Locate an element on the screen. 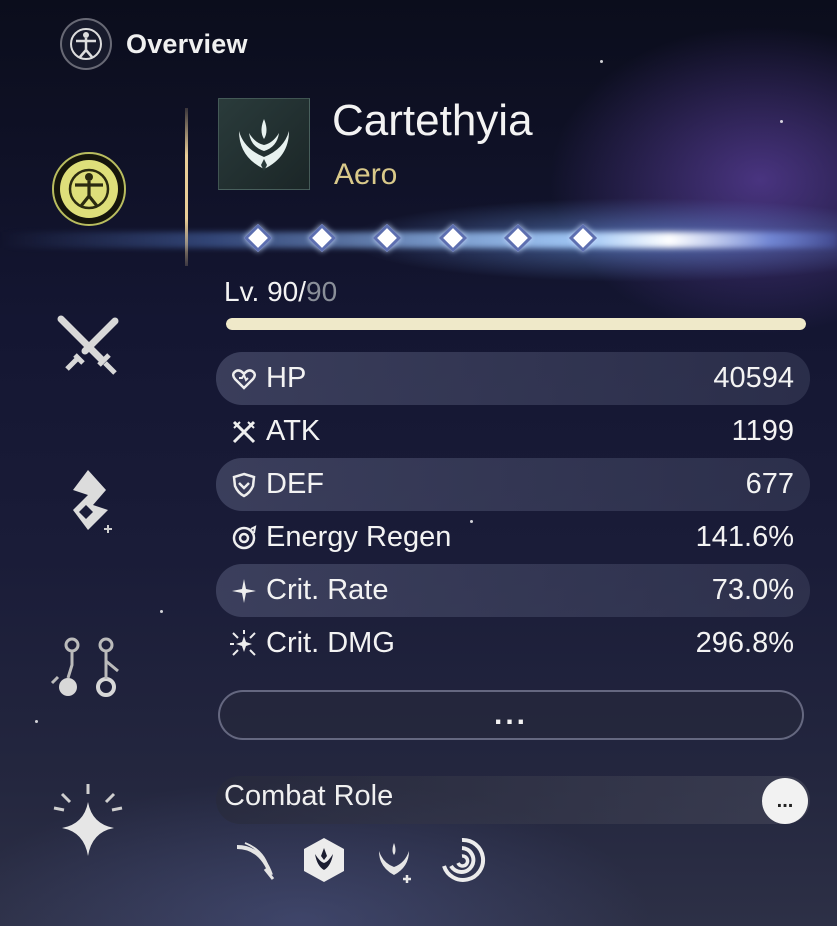 This screenshot has width=837, height=926. stat-label: ATK is located at coordinates (293, 431).